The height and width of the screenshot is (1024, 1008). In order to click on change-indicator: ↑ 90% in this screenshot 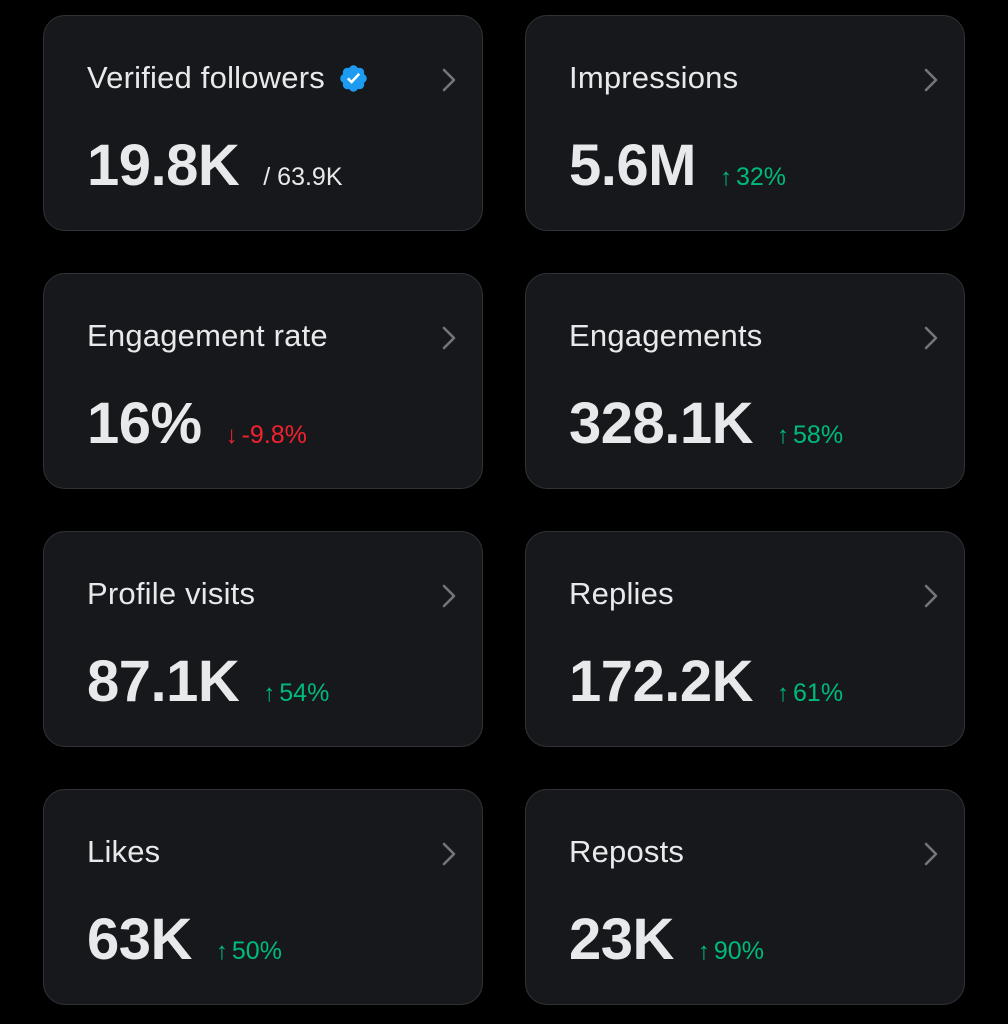, I will do `click(731, 951)`.